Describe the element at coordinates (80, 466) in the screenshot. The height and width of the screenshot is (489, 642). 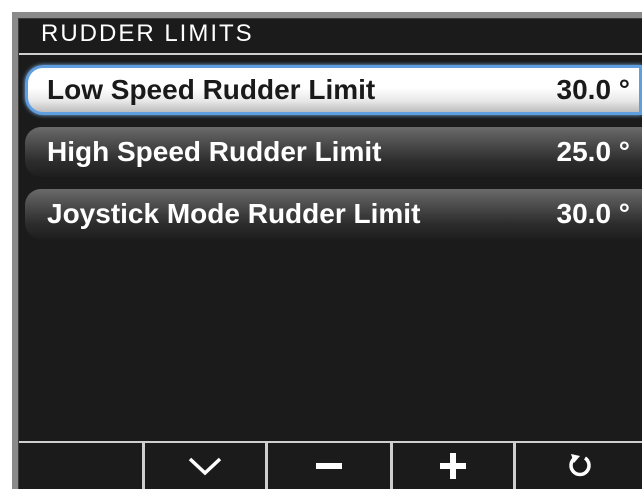
I see `softkey-1-button` at that location.